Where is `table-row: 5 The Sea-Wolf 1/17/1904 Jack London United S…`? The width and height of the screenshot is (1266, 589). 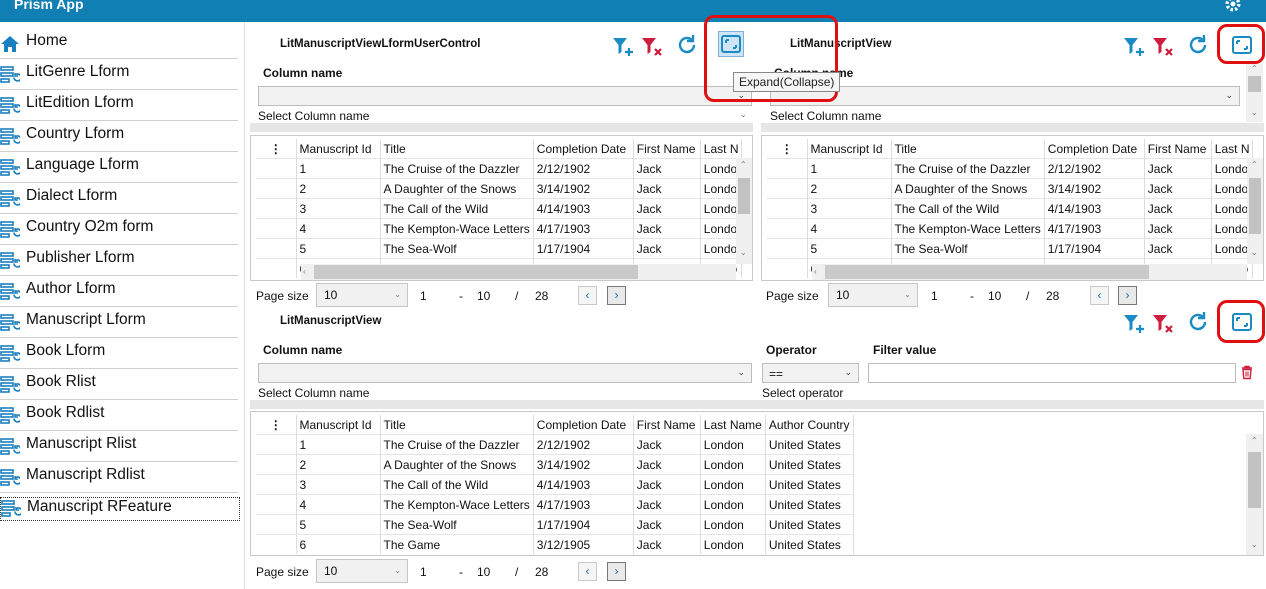
table-row: 5 The Sea-Wolf 1/17/1904 Jack London United S… is located at coordinates (555, 524).